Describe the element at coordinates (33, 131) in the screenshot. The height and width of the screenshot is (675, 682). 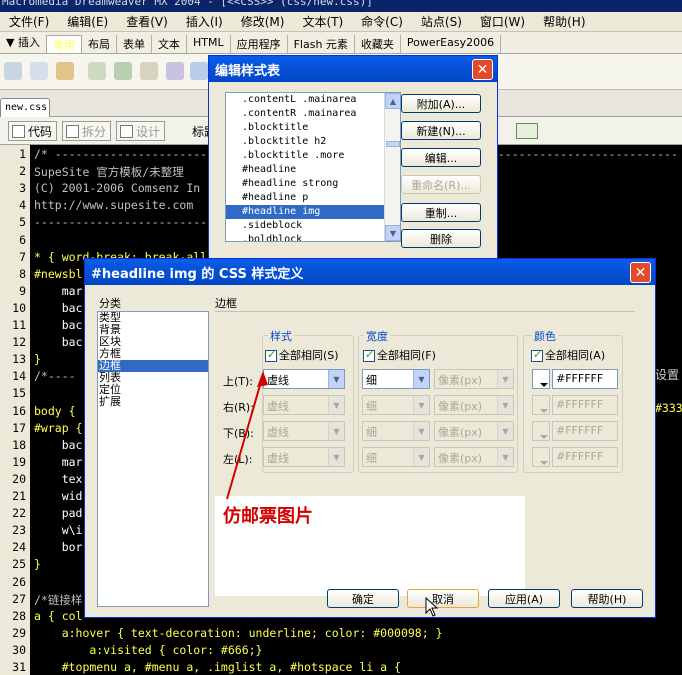
I see `code-view-button: 代码` at that location.